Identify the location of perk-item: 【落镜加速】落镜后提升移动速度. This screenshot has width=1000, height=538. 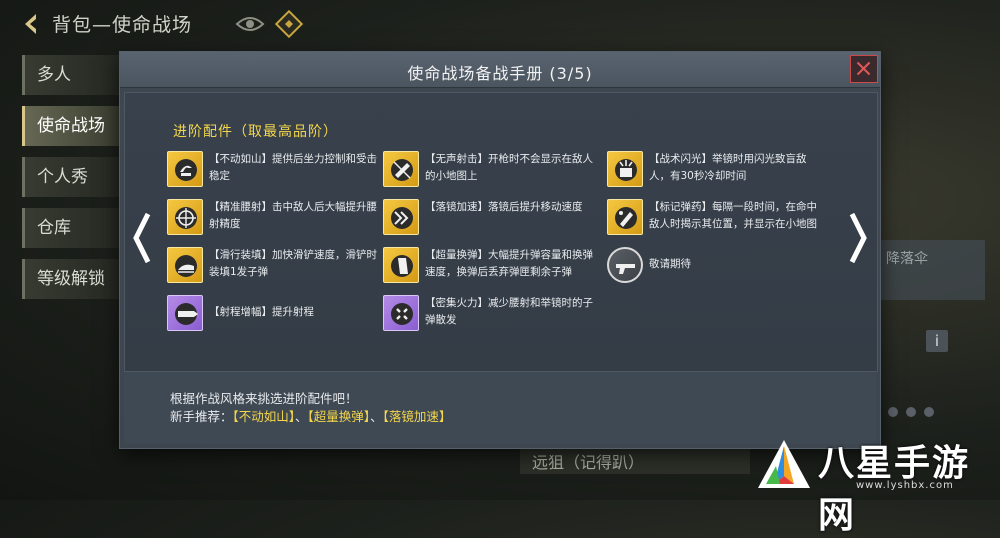
(488, 219).